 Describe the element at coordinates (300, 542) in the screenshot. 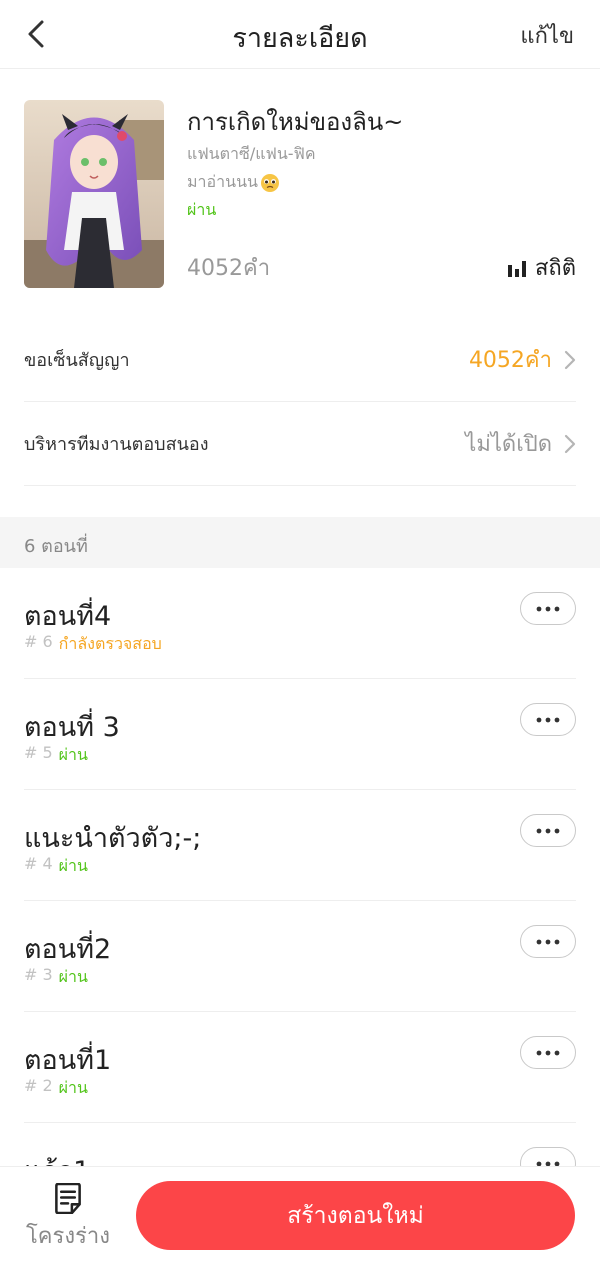

I see `chapter-section-header: 6 ตอนที่` at that location.